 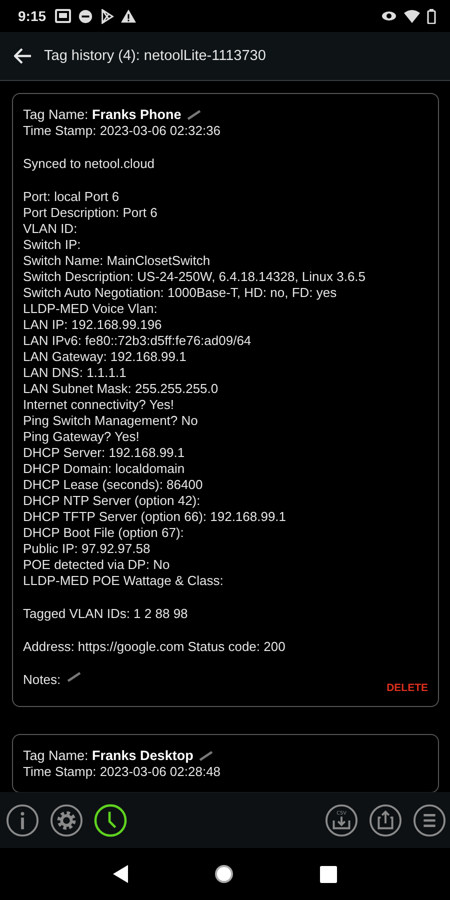 What do you see at coordinates (97, 565) in the screenshot?
I see `info-line: POE detected via DP: No` at bounding box center [97, 565].